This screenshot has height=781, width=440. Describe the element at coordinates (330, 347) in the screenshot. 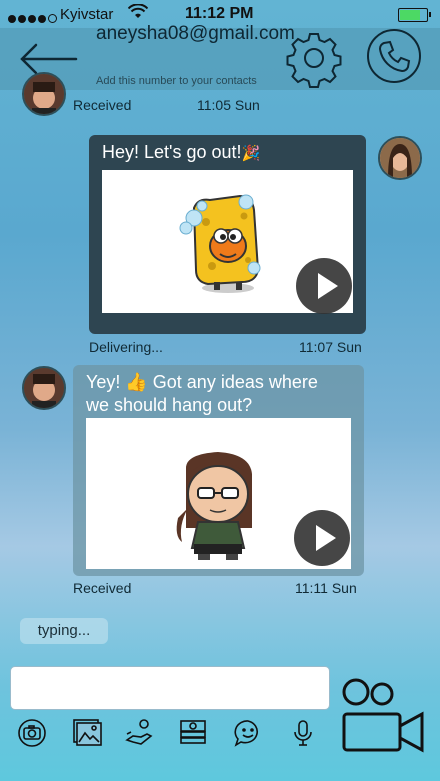

I see `message-time: 11:07 Sun` at that location.